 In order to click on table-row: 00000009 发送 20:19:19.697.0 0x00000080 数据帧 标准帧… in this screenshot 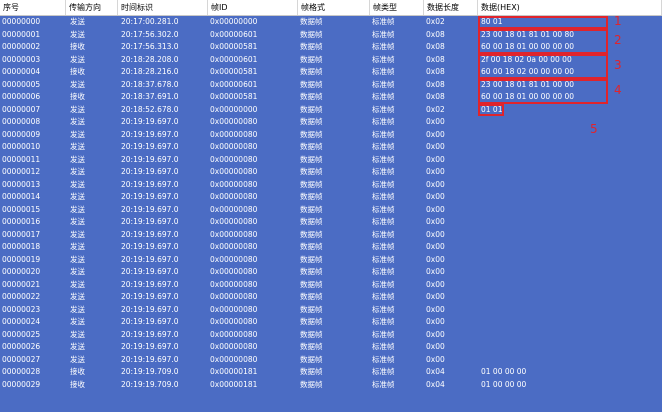, I will do `click(331, 135)`.